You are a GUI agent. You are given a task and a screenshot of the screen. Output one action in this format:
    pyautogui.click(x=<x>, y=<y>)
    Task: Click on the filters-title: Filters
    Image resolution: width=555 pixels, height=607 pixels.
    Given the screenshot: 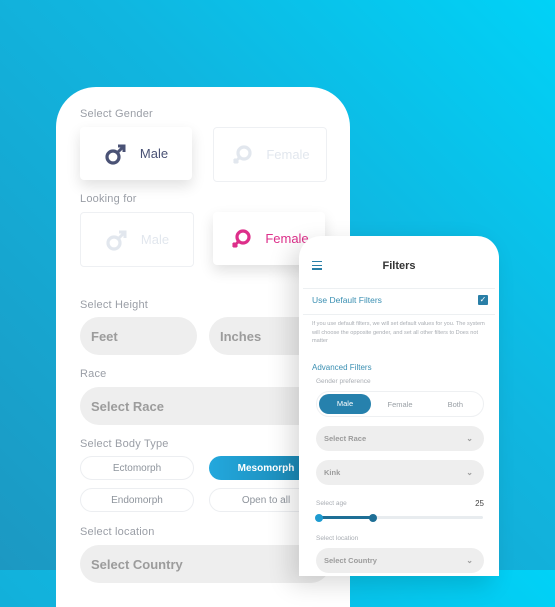 What is the action you would take?
    pyautogui.click(x=399, y=266)
    